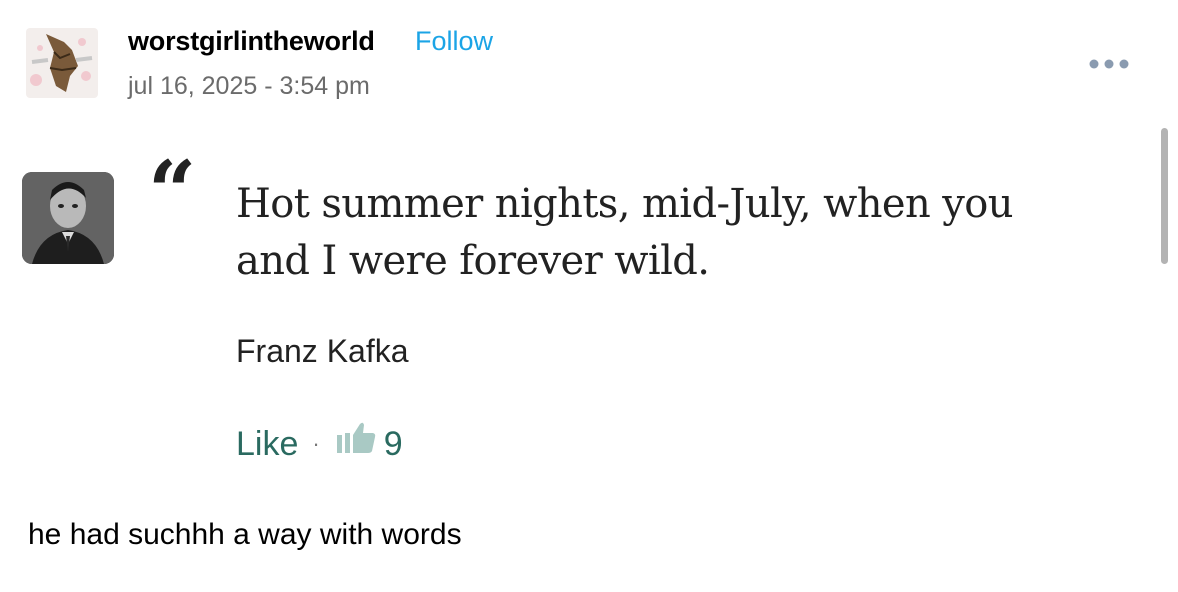 The image size is (1178, 592). What do you see at coordinates (267, 444) in the screenshot?
I see `like-button: Like` at bounding box center [267, 444].